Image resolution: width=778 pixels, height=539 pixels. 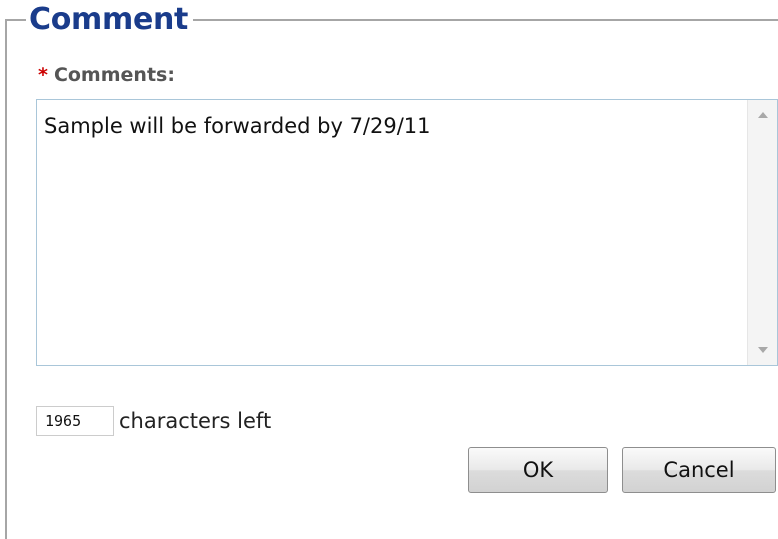 I want to click on fieldset-legend: Comment, so click(x=110, y=20).